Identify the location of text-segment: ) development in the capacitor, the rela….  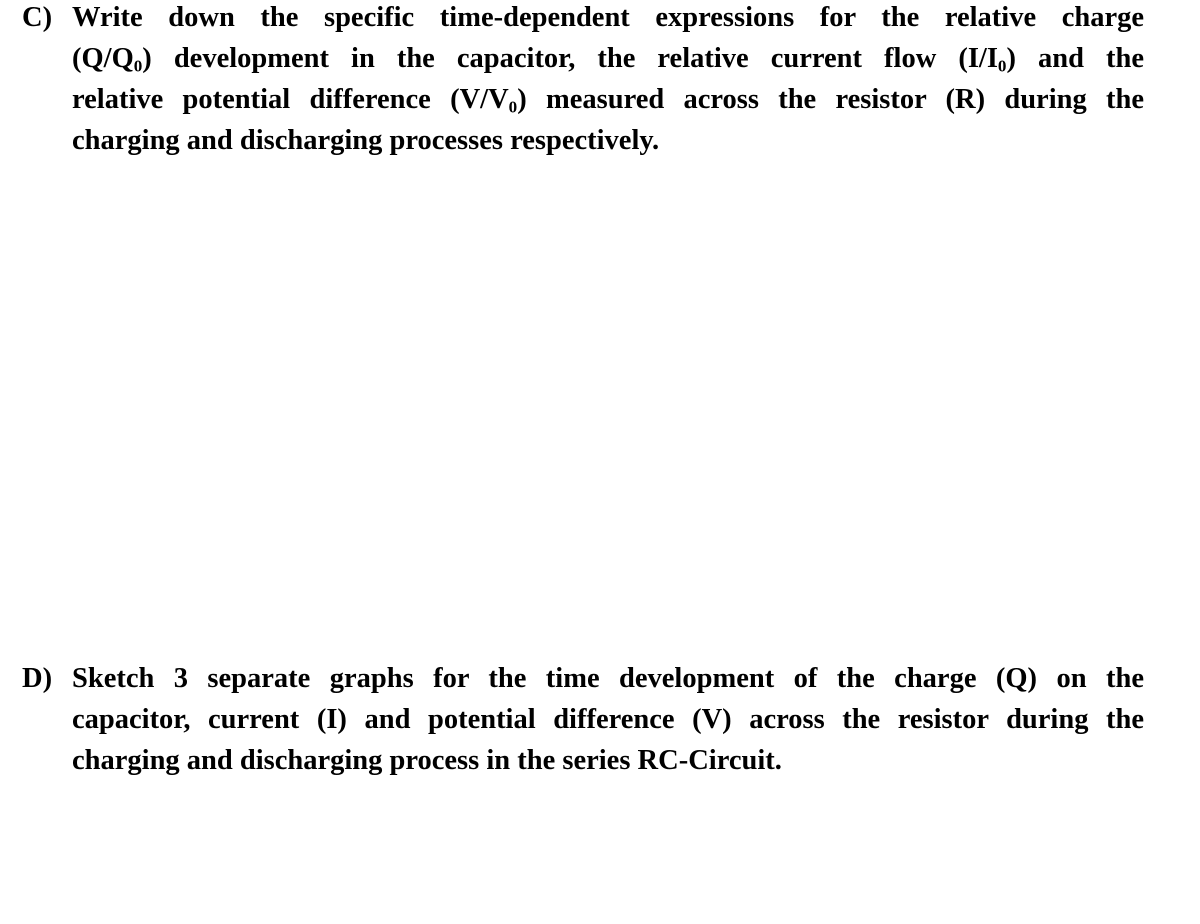
(570, 58).